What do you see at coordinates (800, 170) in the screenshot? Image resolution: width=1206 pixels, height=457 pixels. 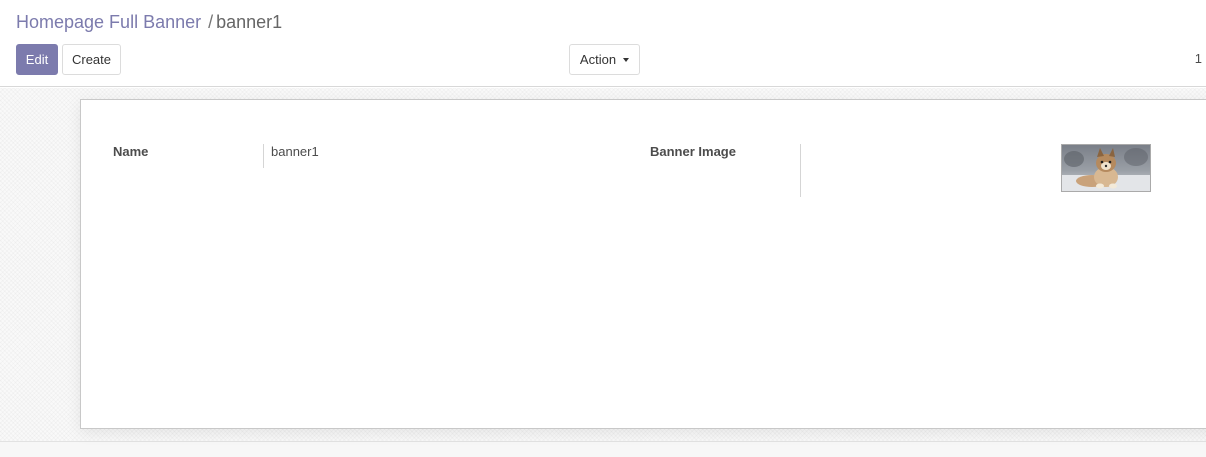 I see `banner-image-field-divider` at bounding box center [800, 170].